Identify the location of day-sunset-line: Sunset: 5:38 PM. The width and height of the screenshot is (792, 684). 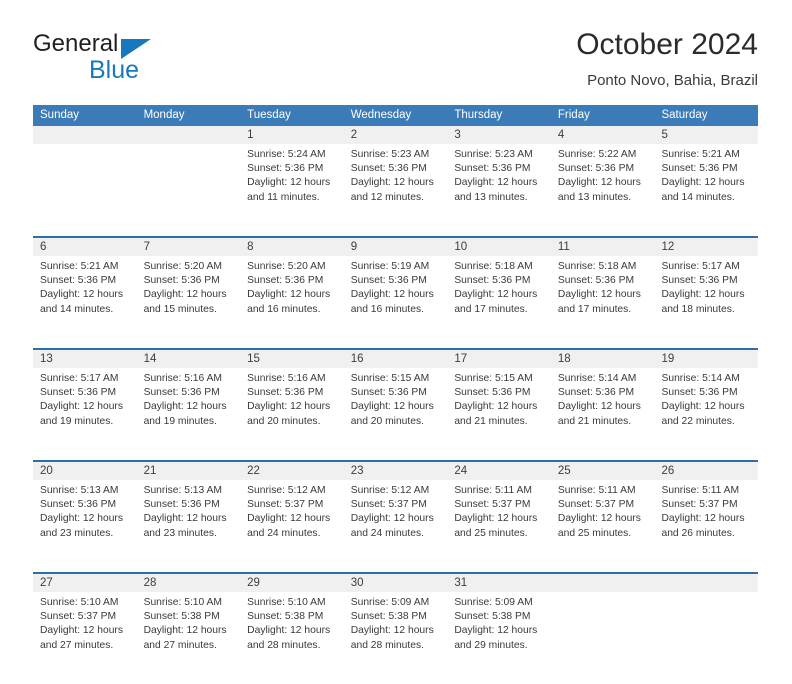
(285, 617).